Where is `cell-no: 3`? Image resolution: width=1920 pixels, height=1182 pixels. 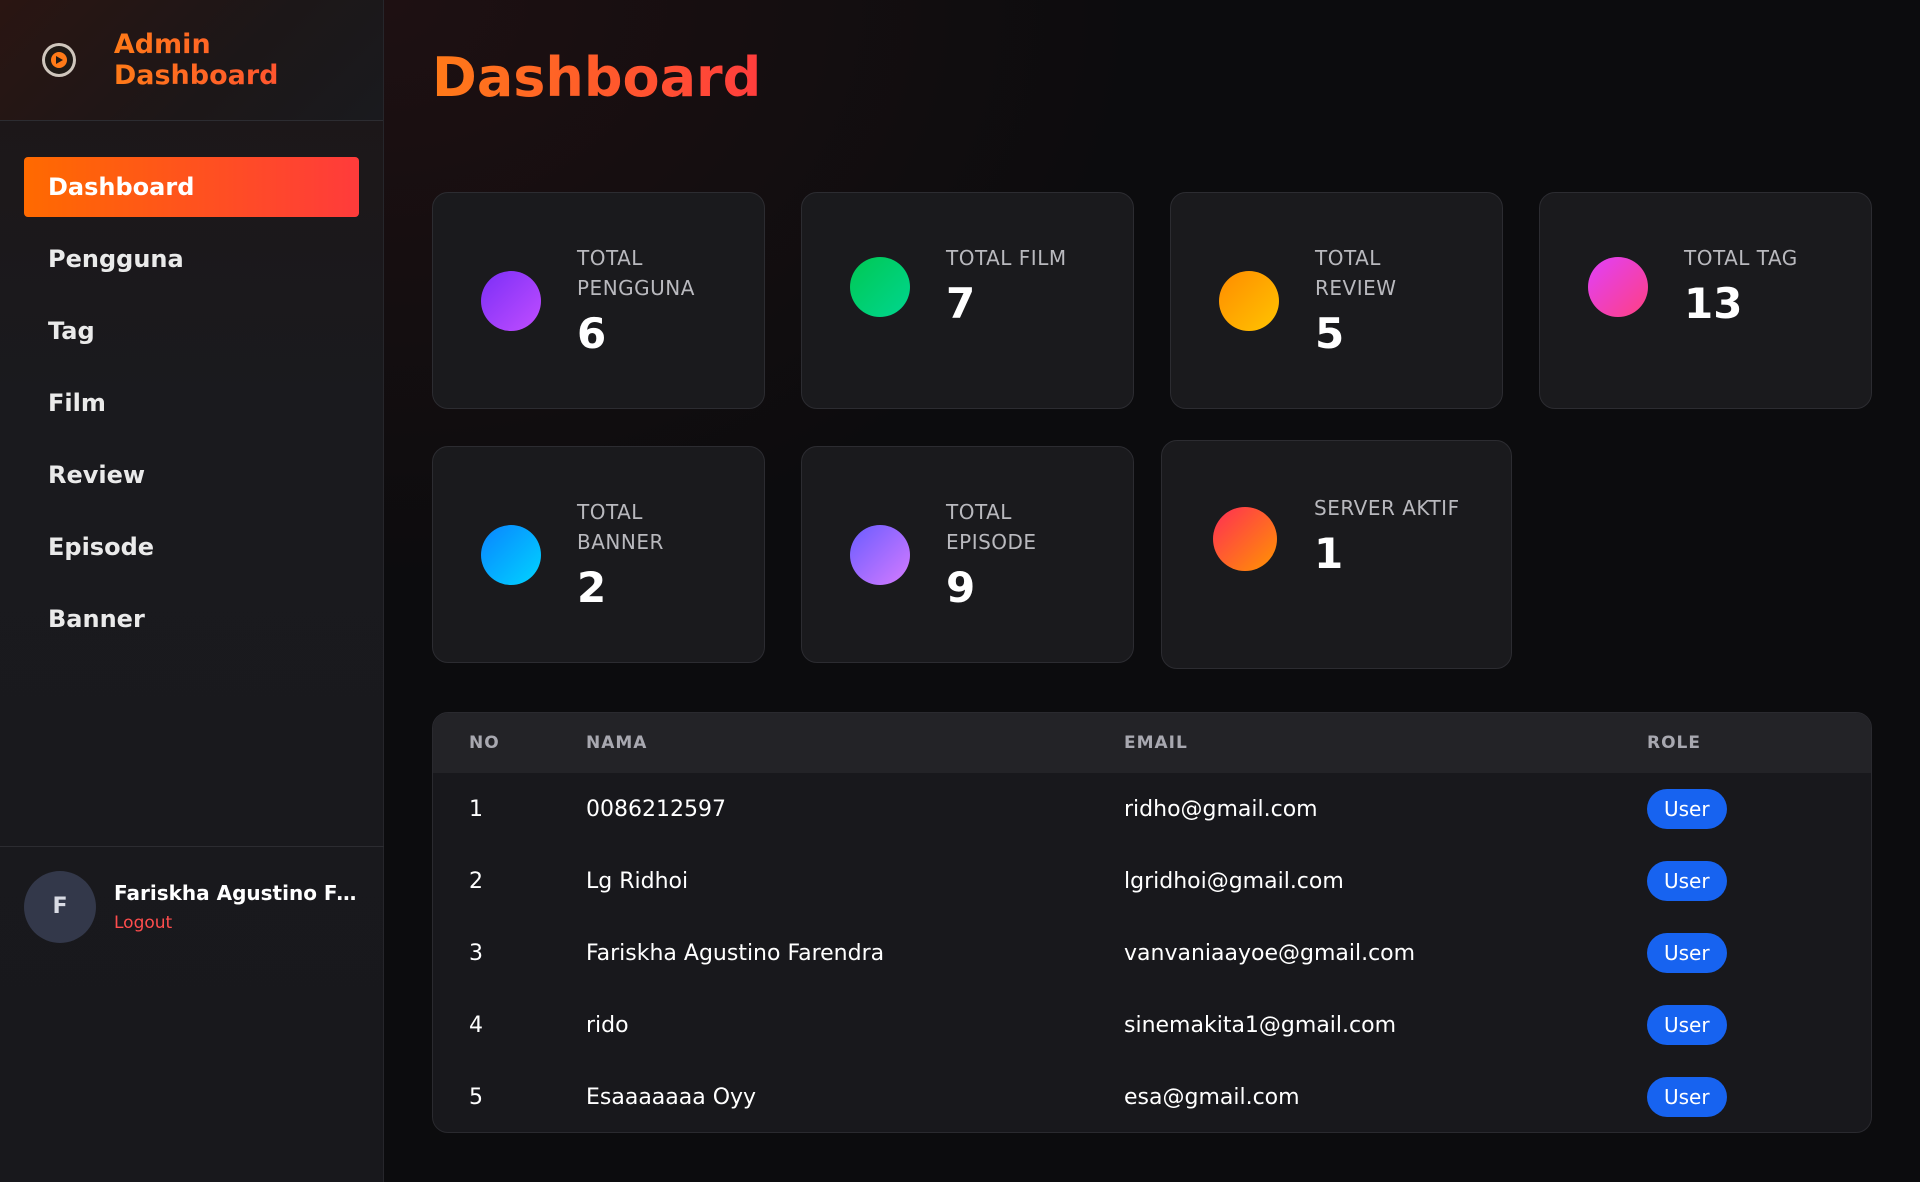 cell-no: 3 is located at coordinates (476, 953).